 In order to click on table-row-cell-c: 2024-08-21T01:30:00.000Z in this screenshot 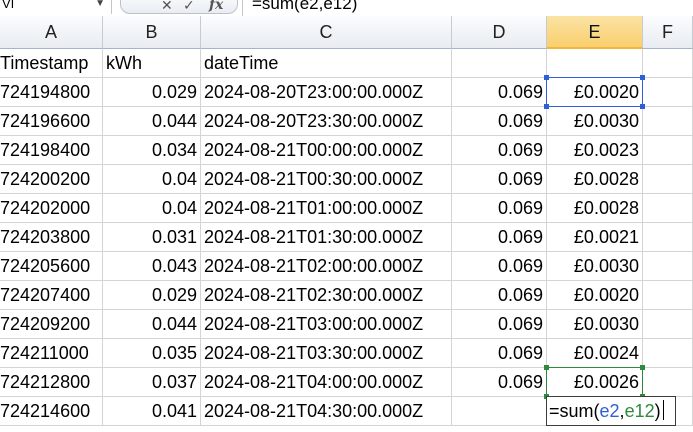, I will do `click(326, 237)`.